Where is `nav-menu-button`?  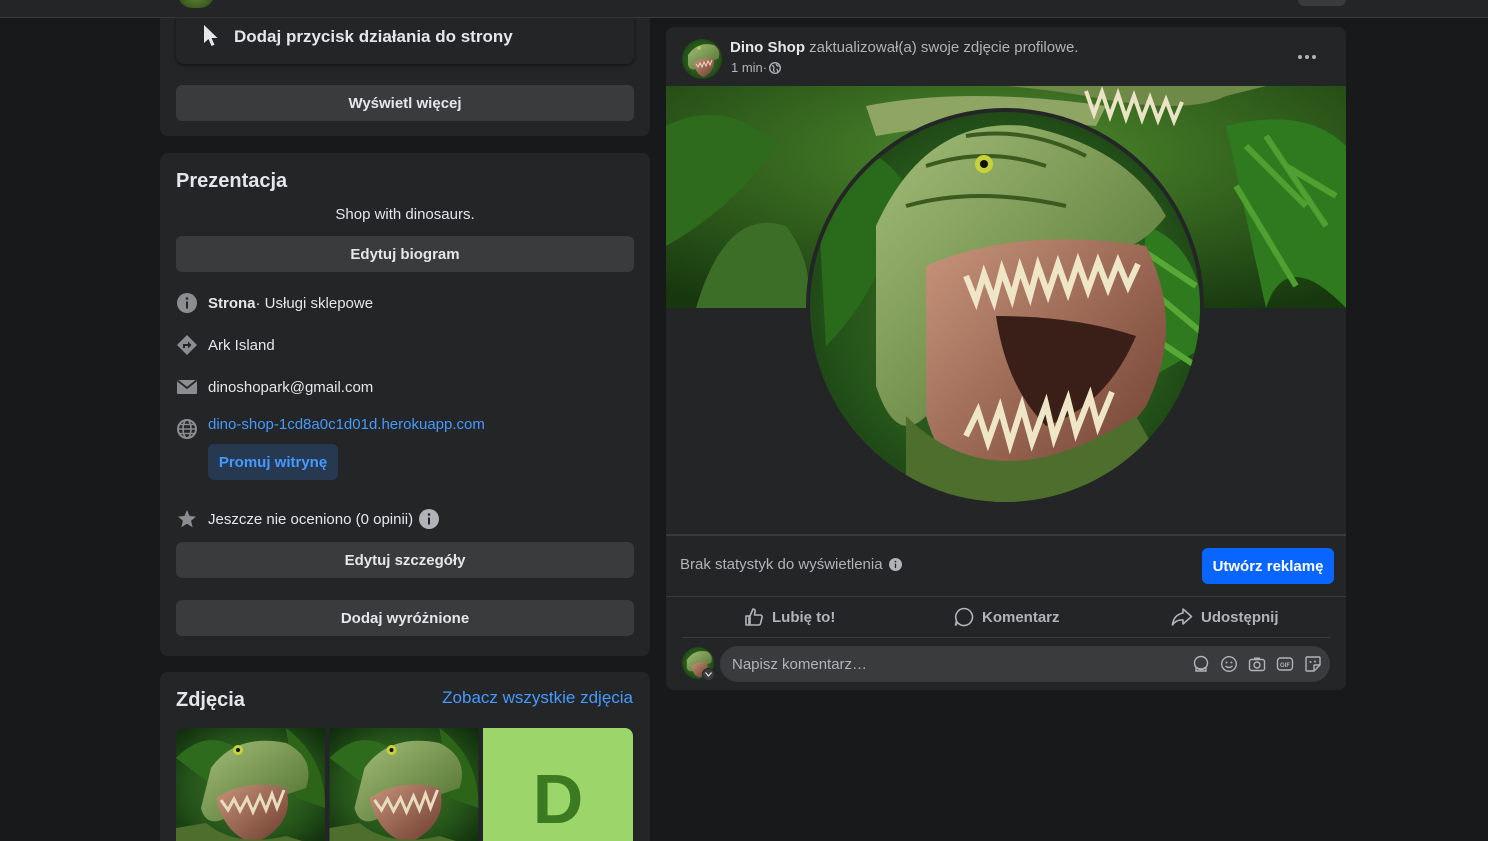 nav-menu-button is located at coordinates (1322, 3).